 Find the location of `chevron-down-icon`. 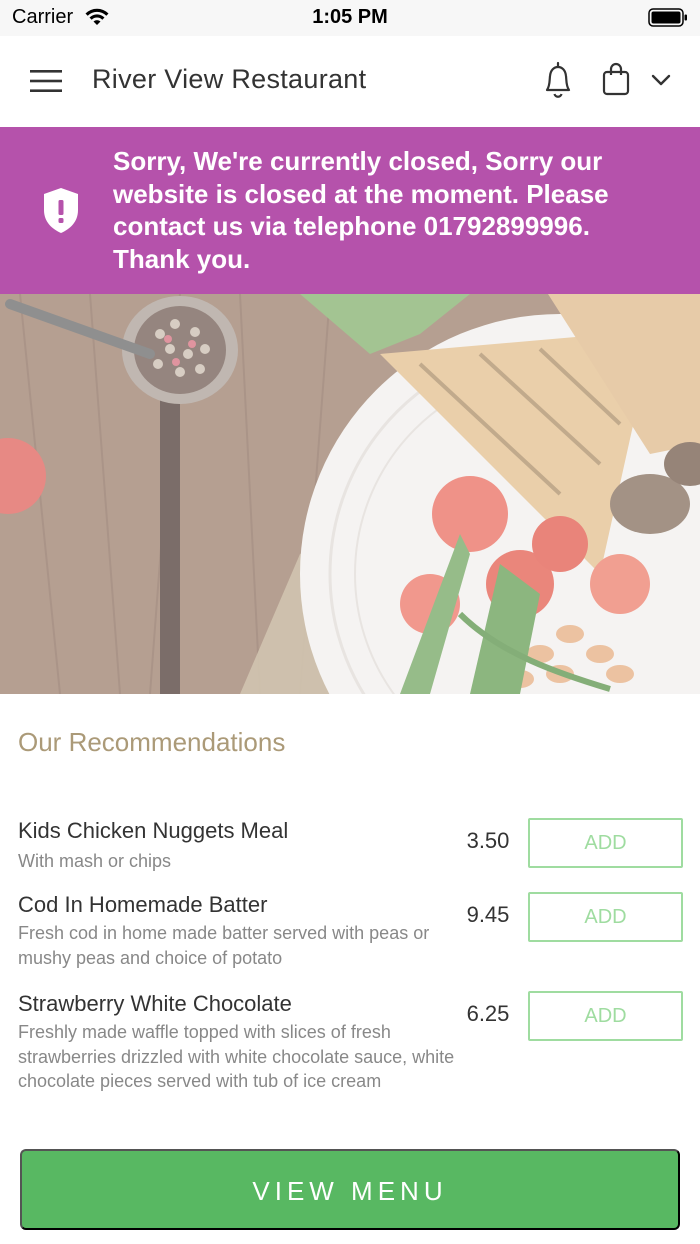

chevron-down-icon is located at coordinates (661, 80).